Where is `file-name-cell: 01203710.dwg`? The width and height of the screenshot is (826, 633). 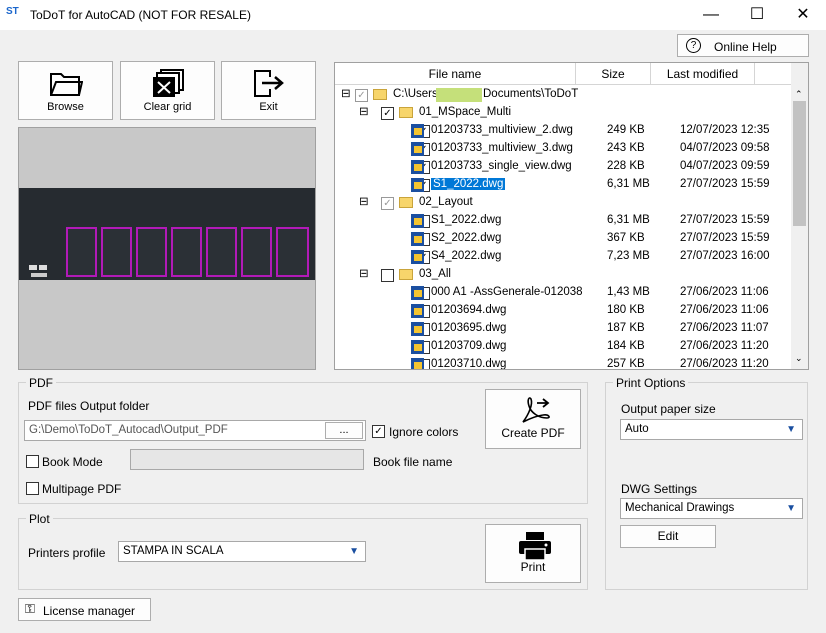
file-name-cell: 01203710.dwg is located at coordinates (469, 364).